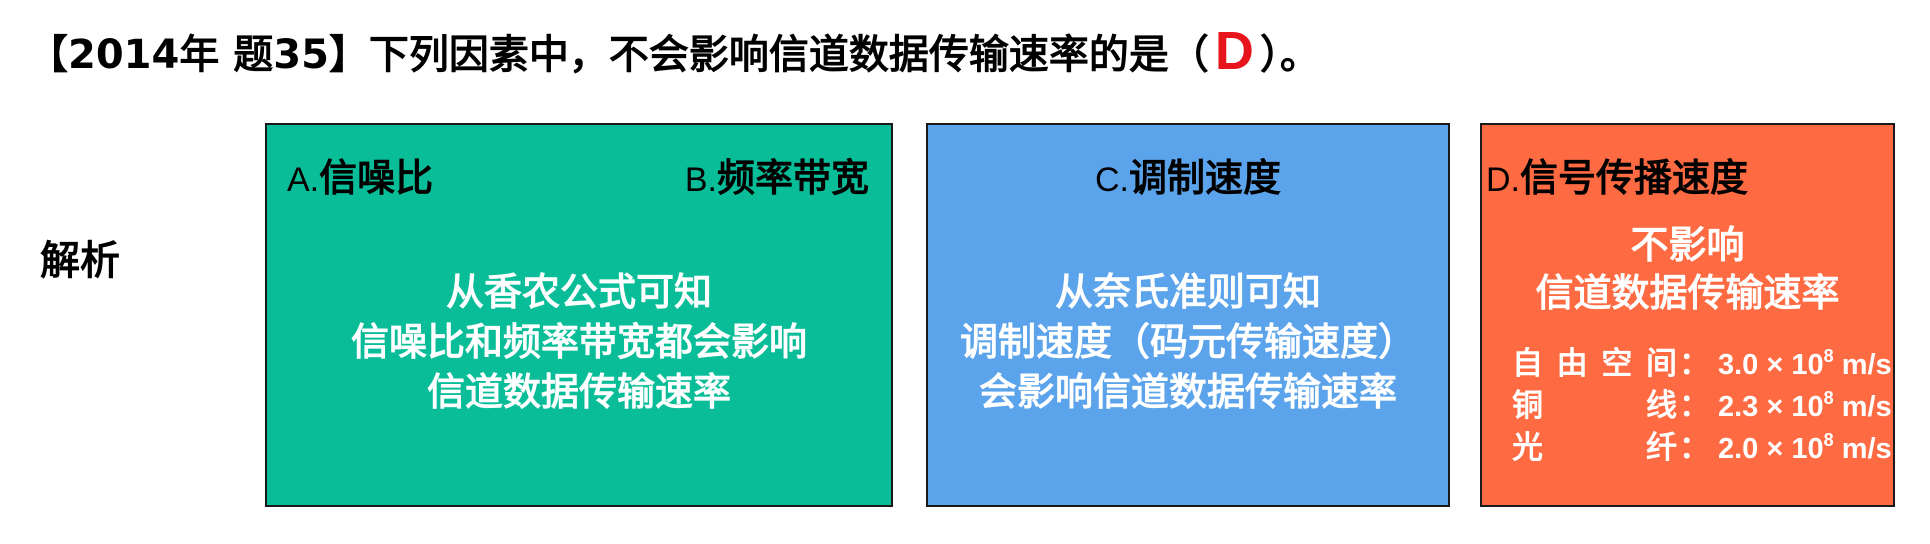  What do you see at coordinates (80, 261) in the screenshot?
I see `analysis-label: 解析` at bounding box center [80, 261].